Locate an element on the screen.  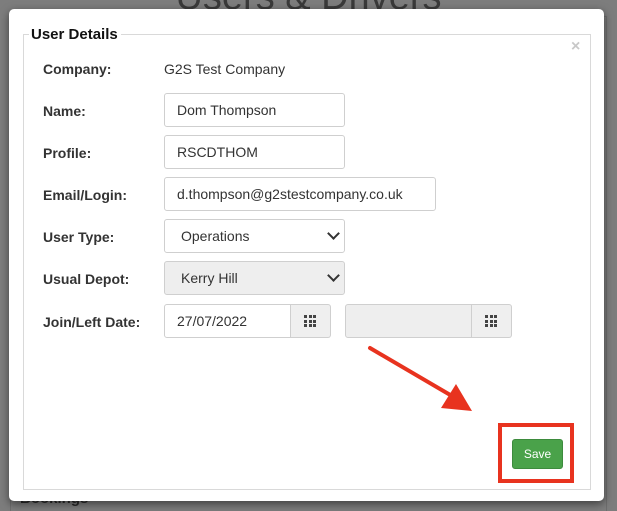
usual-depot-selected: Kerry Hill is located at coordinates (209, 278).